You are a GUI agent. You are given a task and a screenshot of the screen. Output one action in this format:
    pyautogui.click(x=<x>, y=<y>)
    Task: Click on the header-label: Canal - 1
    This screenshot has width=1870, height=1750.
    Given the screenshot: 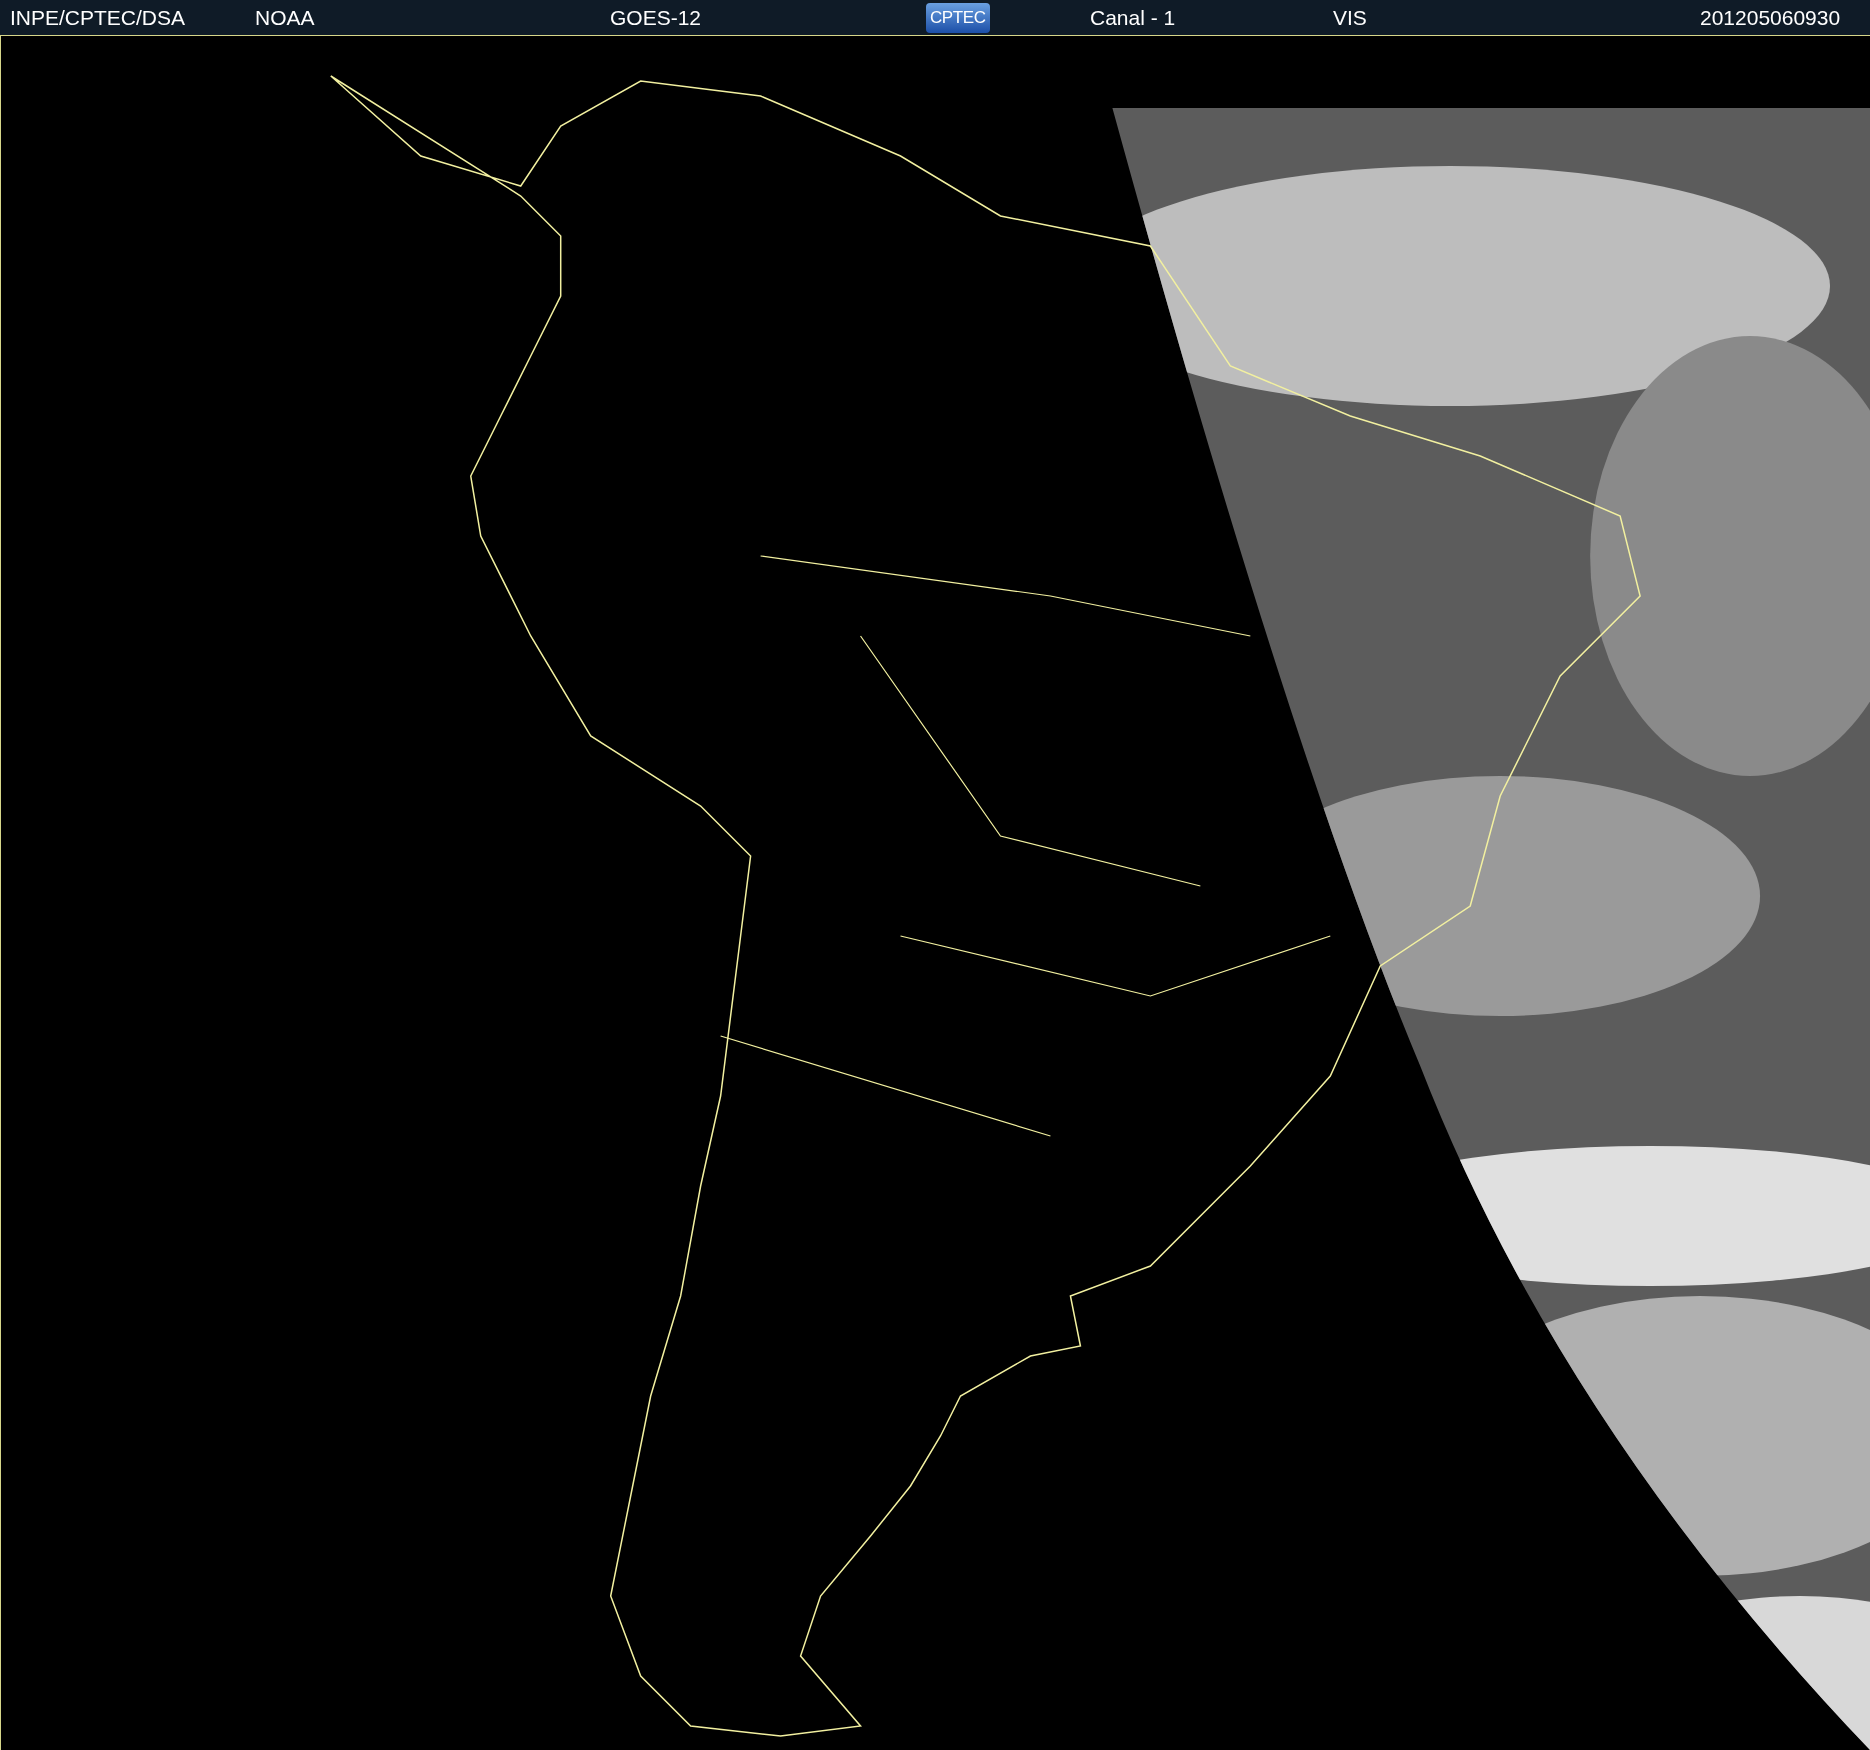 What is the action you would take?
    pyautogui.click(x=1133, y=17)
    